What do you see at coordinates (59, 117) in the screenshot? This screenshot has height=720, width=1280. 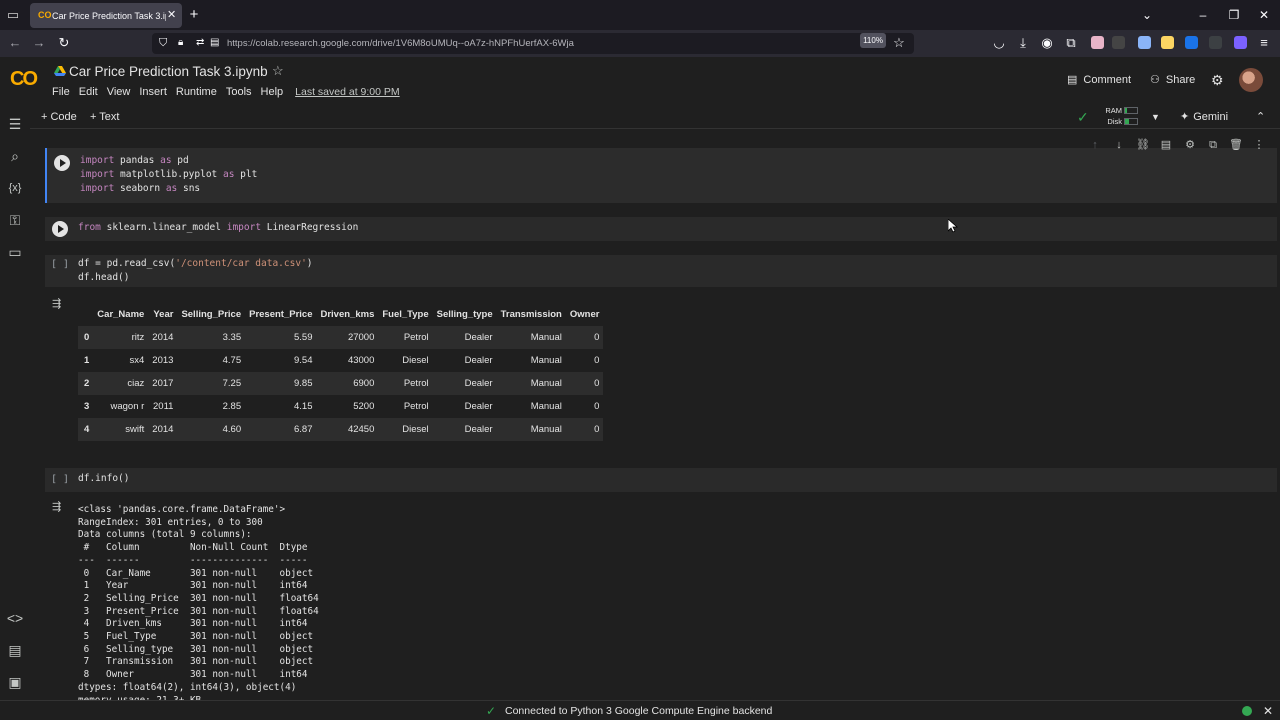 I see `add-code-button: + Code` at bounding box center [59, 117].